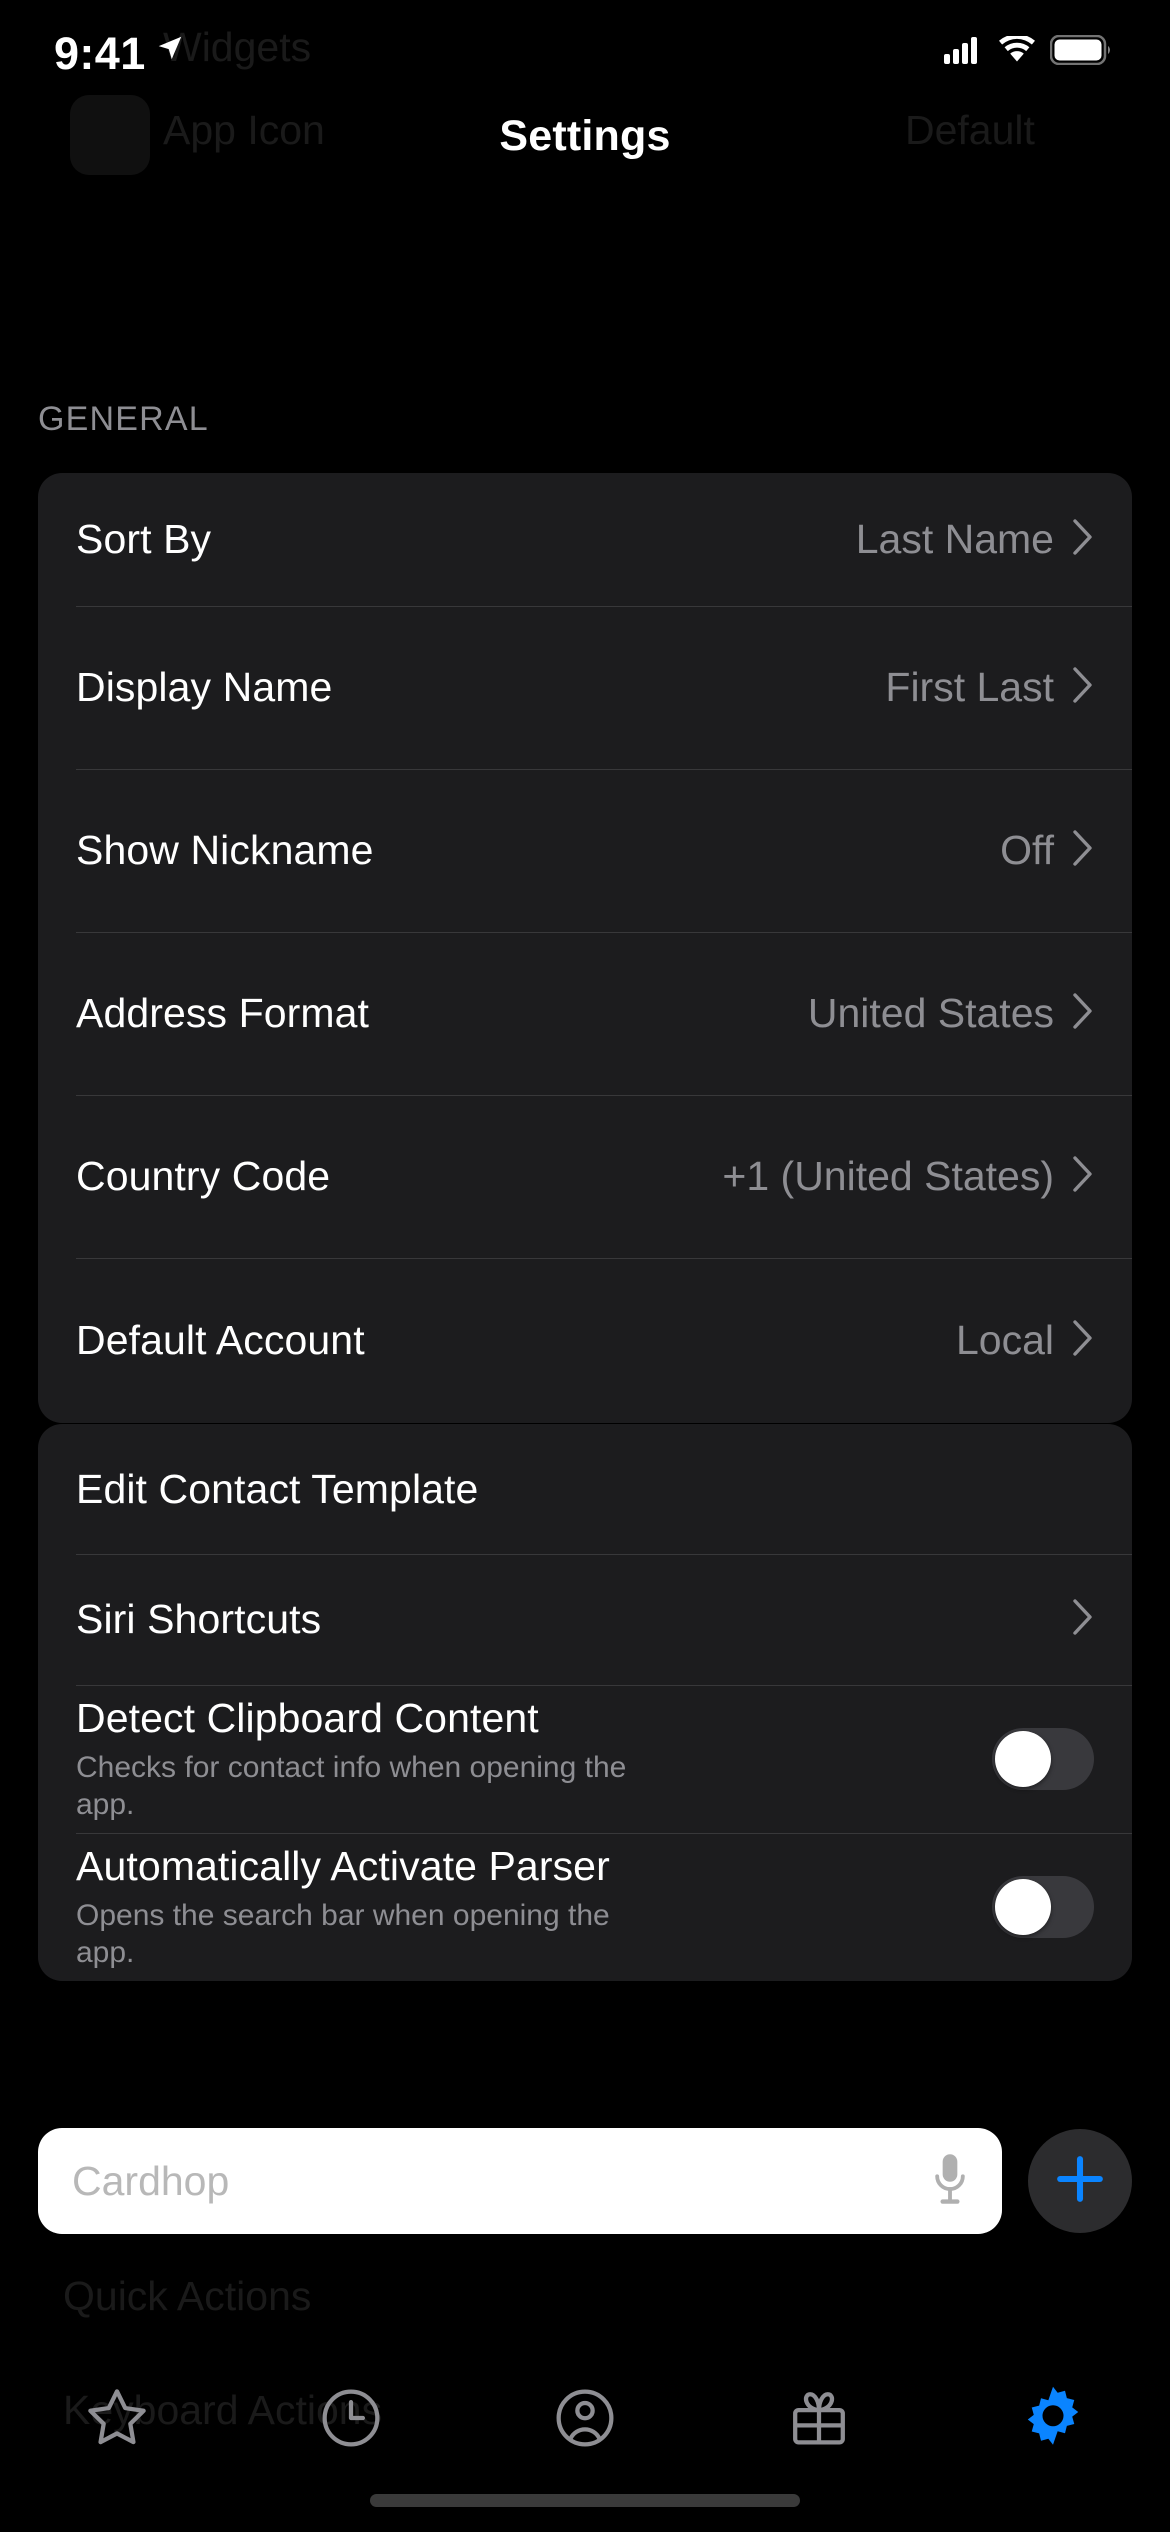 The image size is (1170, 2532). I want to click on row-siri-shortcuts-label: Siri Shortcuts, so click(199, 1619).